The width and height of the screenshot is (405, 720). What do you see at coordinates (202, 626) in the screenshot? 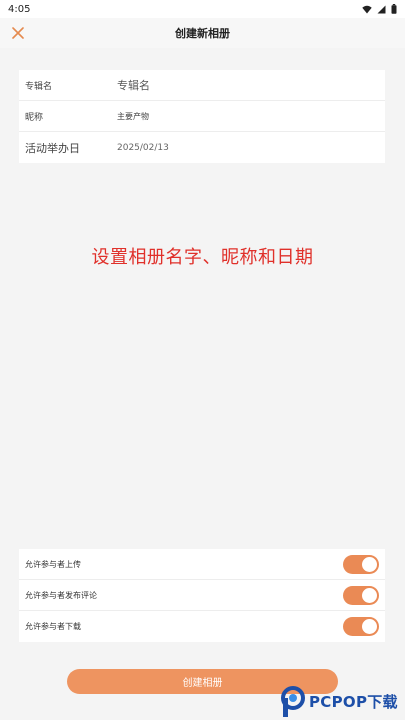
I see `toggle-row-download: 允许参与者下载` at bounding box center [202, 626].